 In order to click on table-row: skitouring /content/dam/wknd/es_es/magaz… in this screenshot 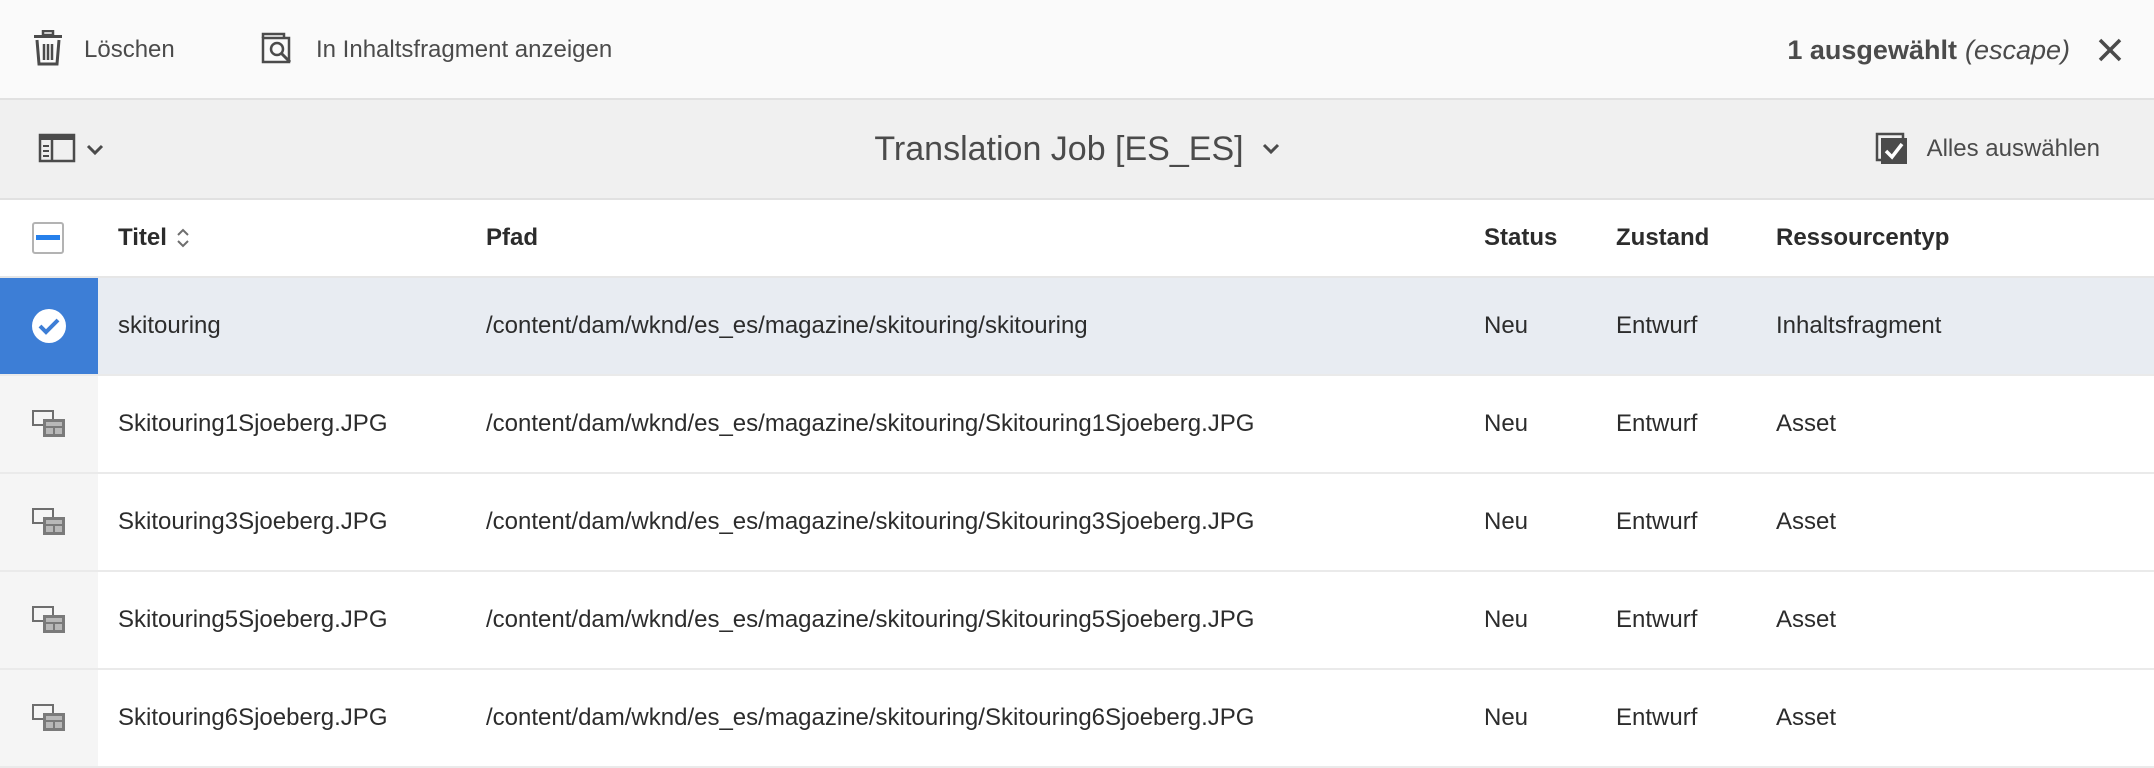, I will do `click(1077, 327)`.